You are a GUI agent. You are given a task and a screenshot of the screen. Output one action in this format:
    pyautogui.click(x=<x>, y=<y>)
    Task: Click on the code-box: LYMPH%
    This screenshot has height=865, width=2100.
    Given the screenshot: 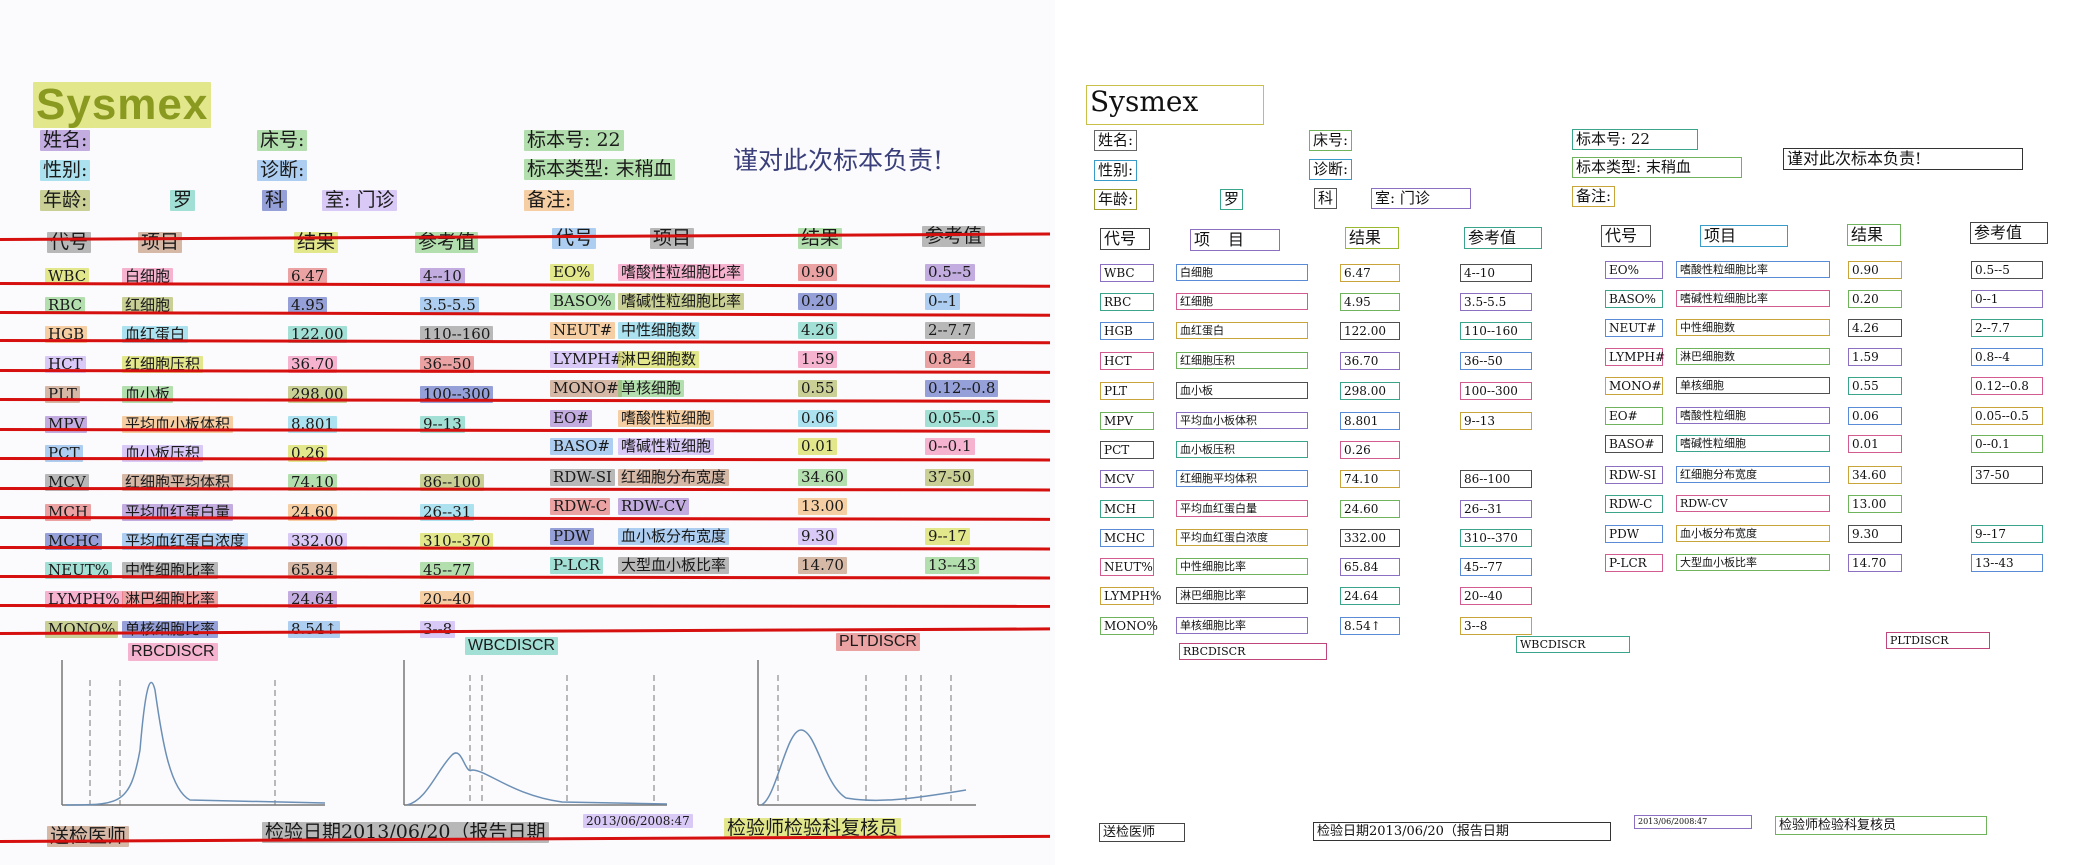 What is the action you would take?
    pyautogui.click(x=1130, y=596)
    